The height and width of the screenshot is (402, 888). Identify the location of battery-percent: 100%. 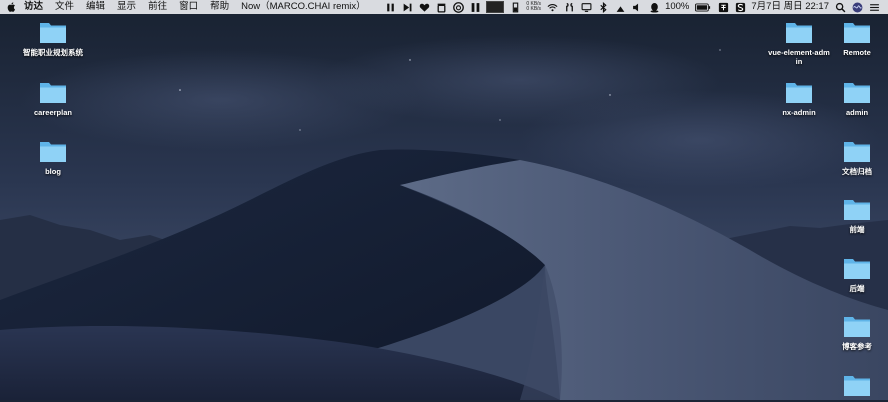
(677, 7).